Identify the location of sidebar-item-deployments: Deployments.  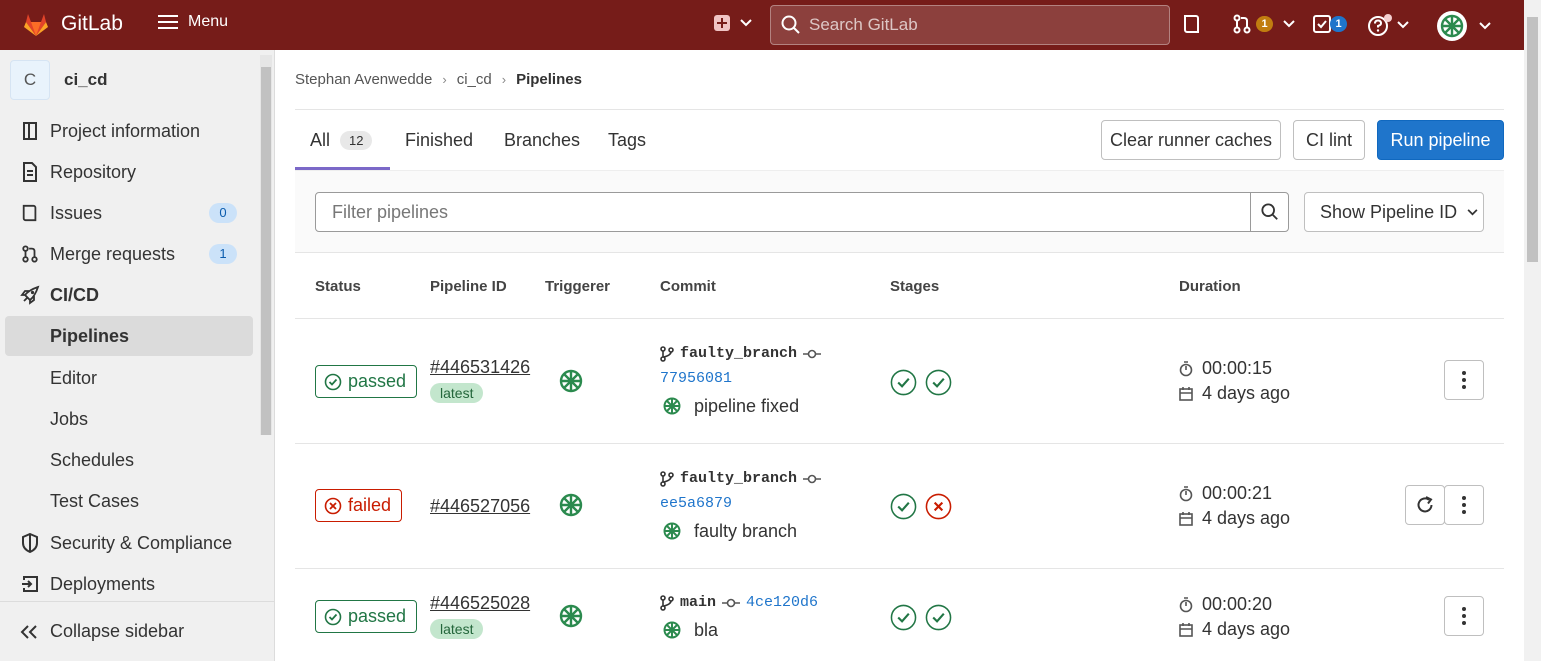
(129, 584).